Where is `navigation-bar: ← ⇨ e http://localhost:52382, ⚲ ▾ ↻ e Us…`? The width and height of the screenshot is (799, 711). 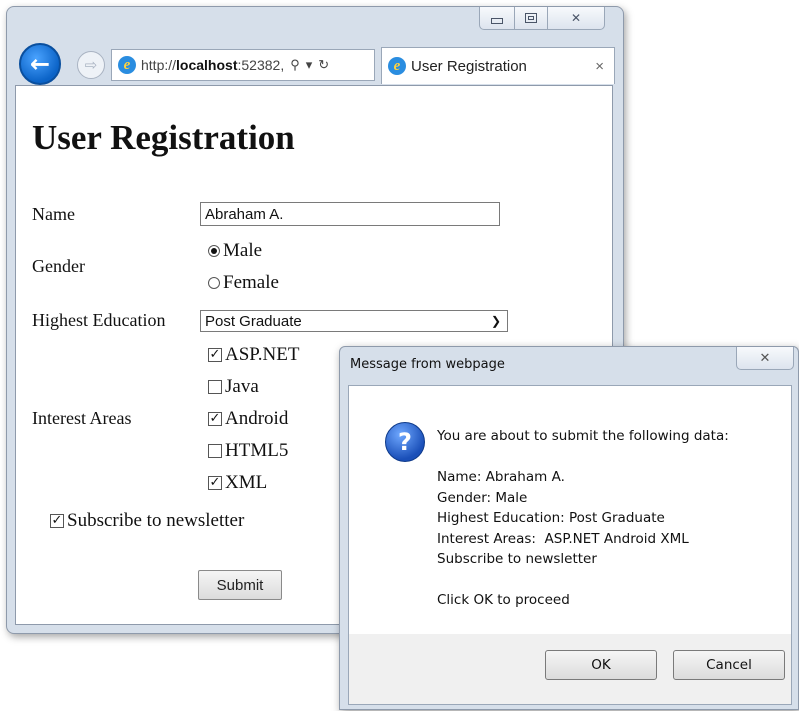 navigation-bar: ← ⇨ e http://localhost:52382, ⚲ ▾ ↻ e Us… is located at coordinates (315, 61).